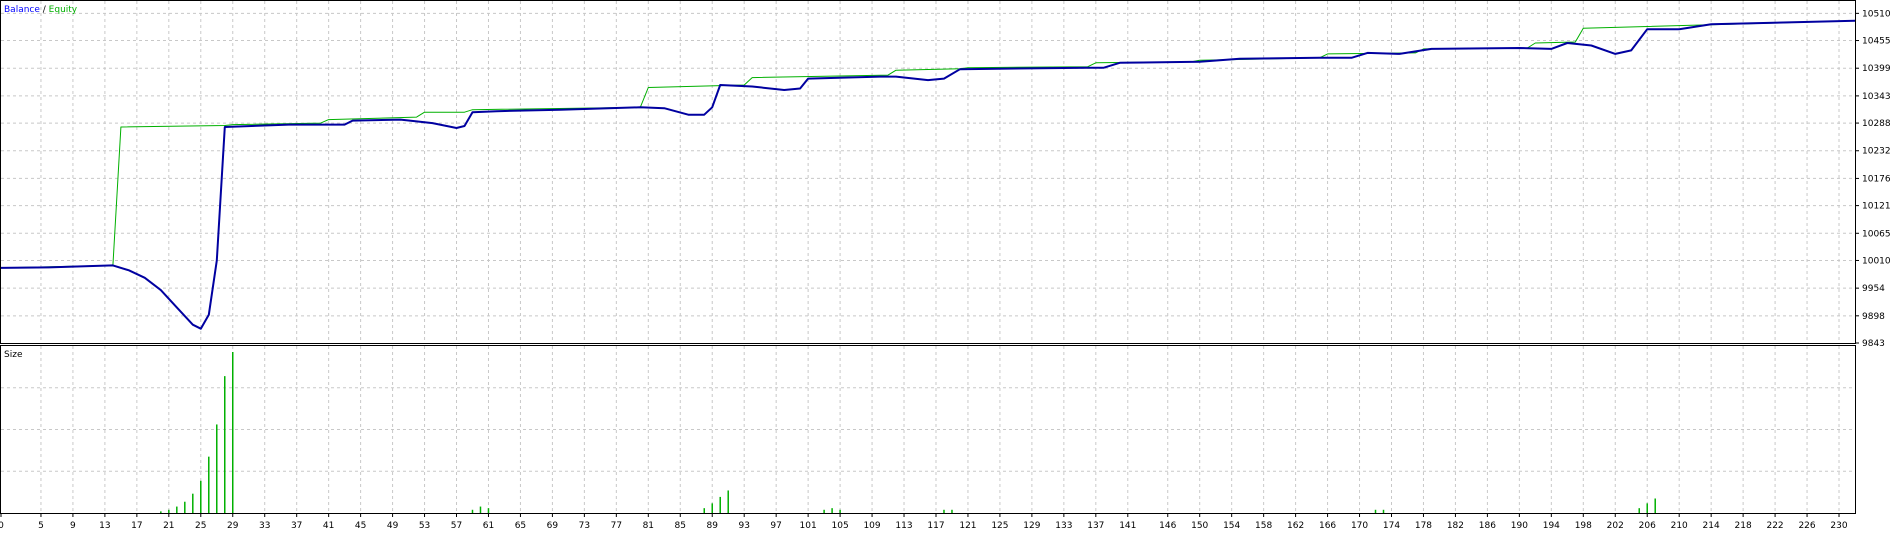 The height and width of the screenshot is (534, 1891). Describe the element at coordinates (1876, 207) in the screenshot. I see `y-tick-label: 10121` at that location.